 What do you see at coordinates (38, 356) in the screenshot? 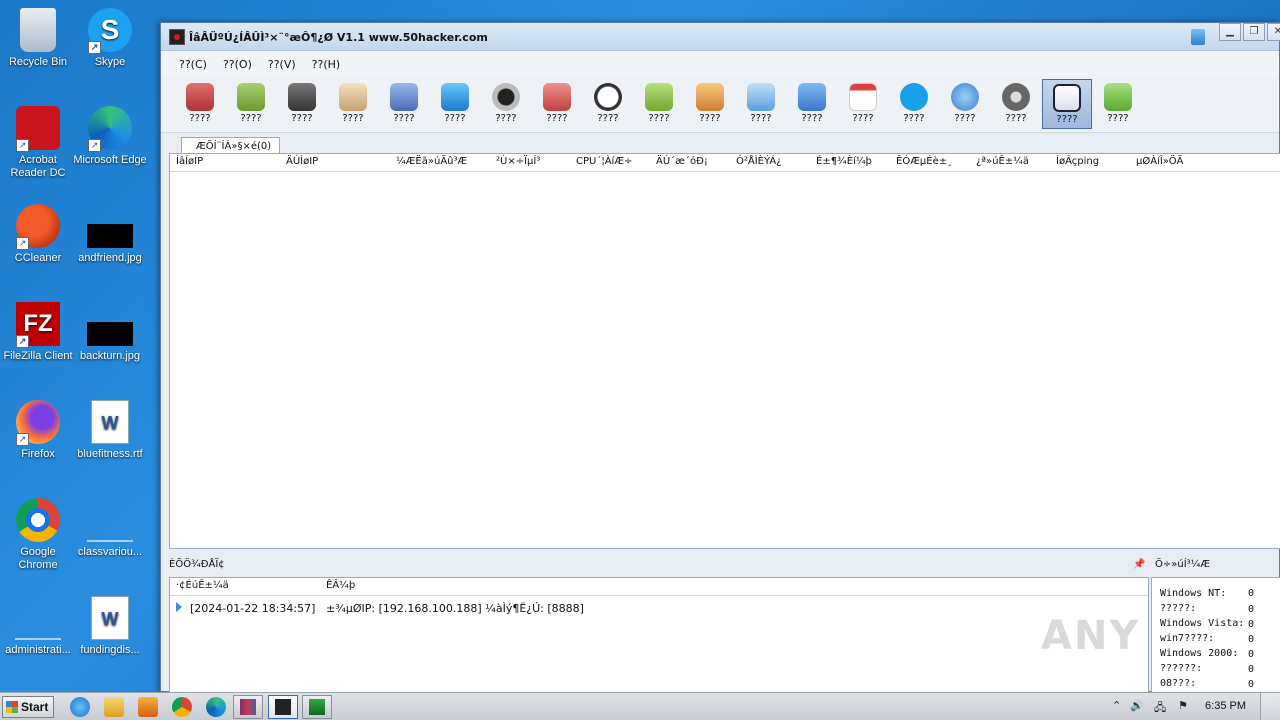
I see `desktop-icon-label: FileZilla Client` at bounding box center [38, 356].